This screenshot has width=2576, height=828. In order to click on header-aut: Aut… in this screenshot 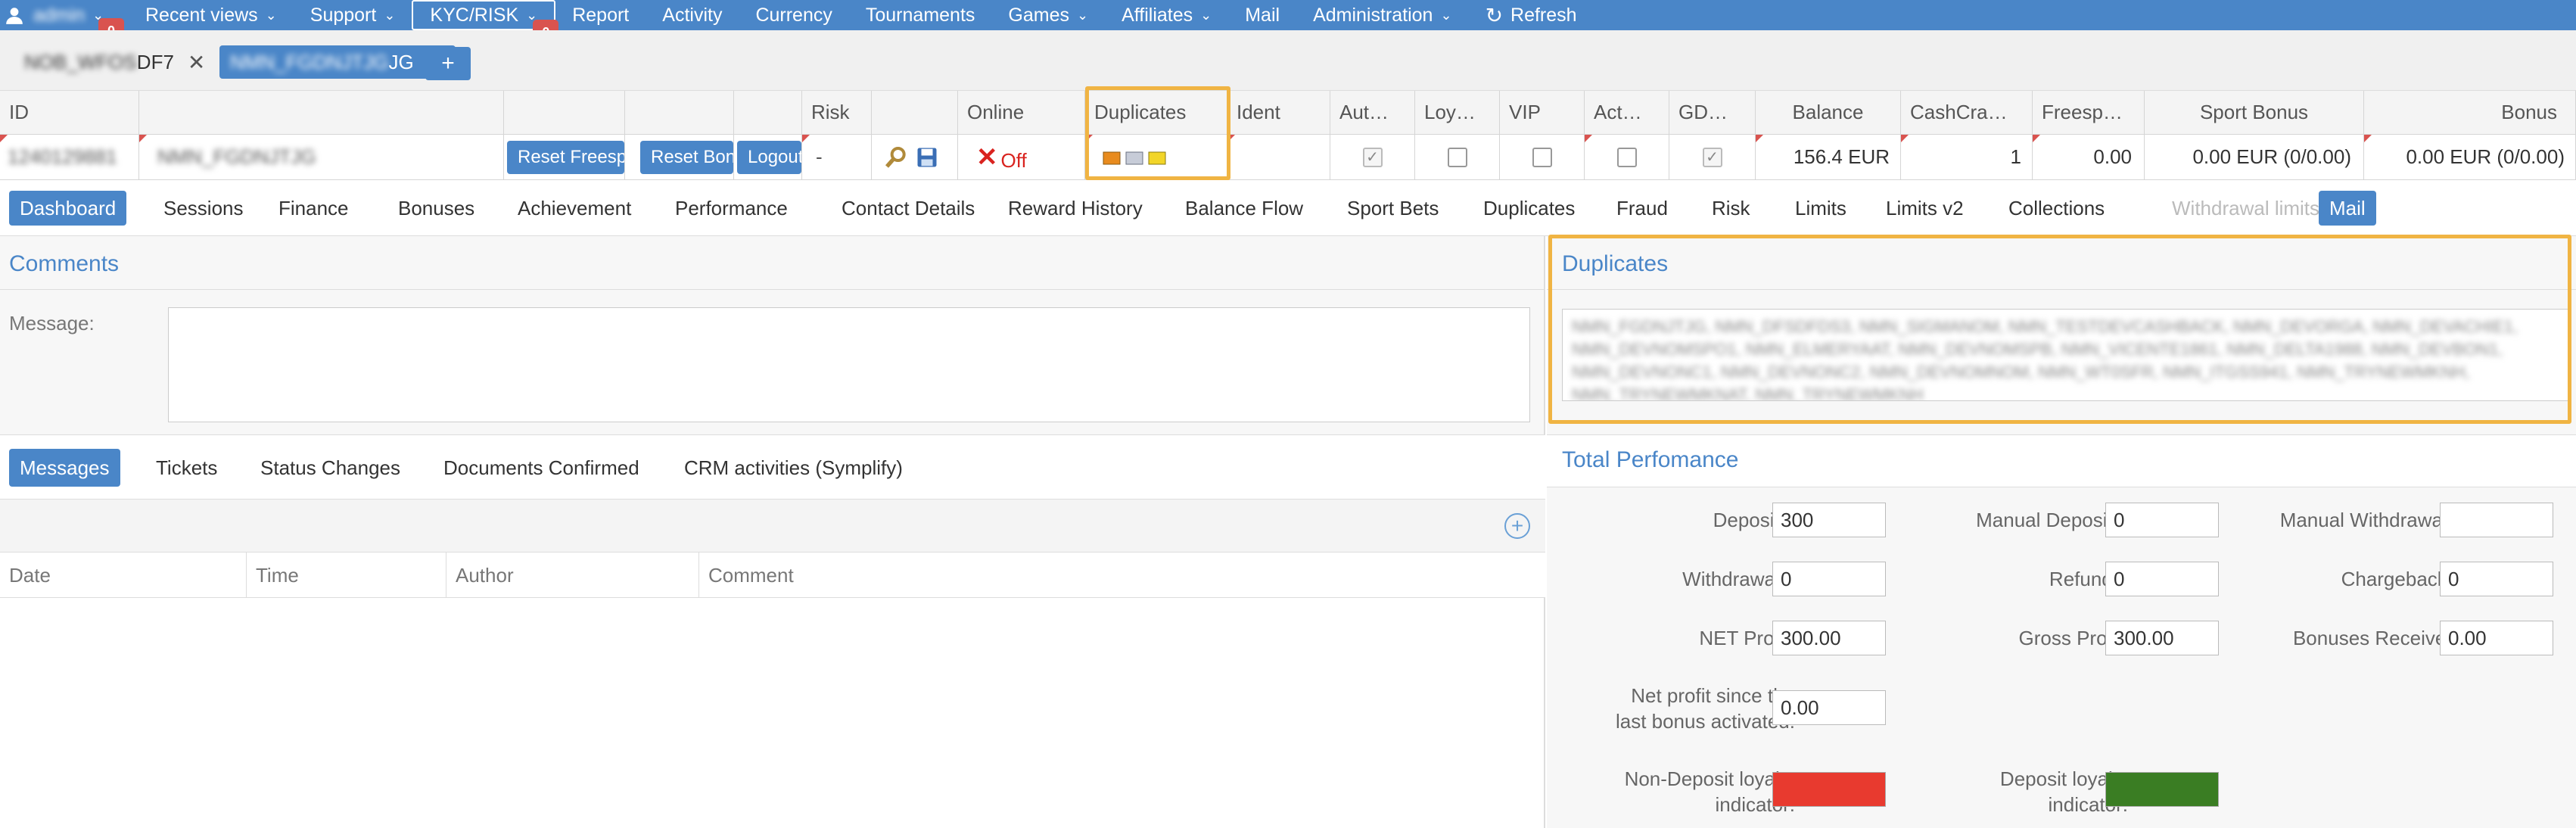, I will do `click(1372, 113)`.